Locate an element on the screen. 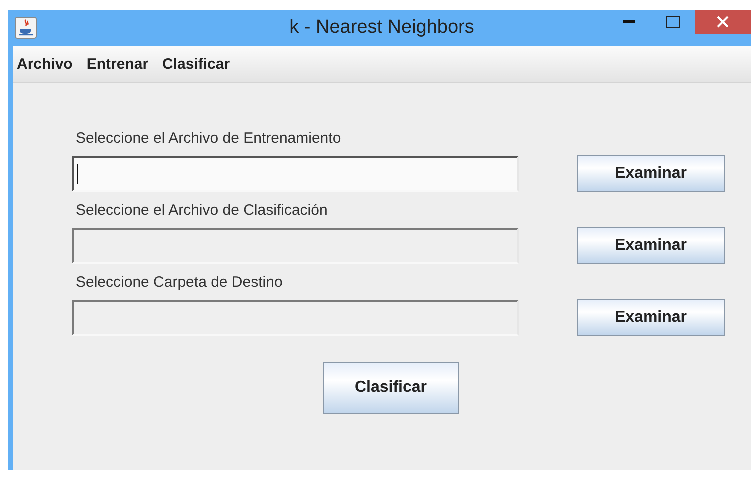 The image size is (751, 479). close-button is located at coordinates (723, 22).